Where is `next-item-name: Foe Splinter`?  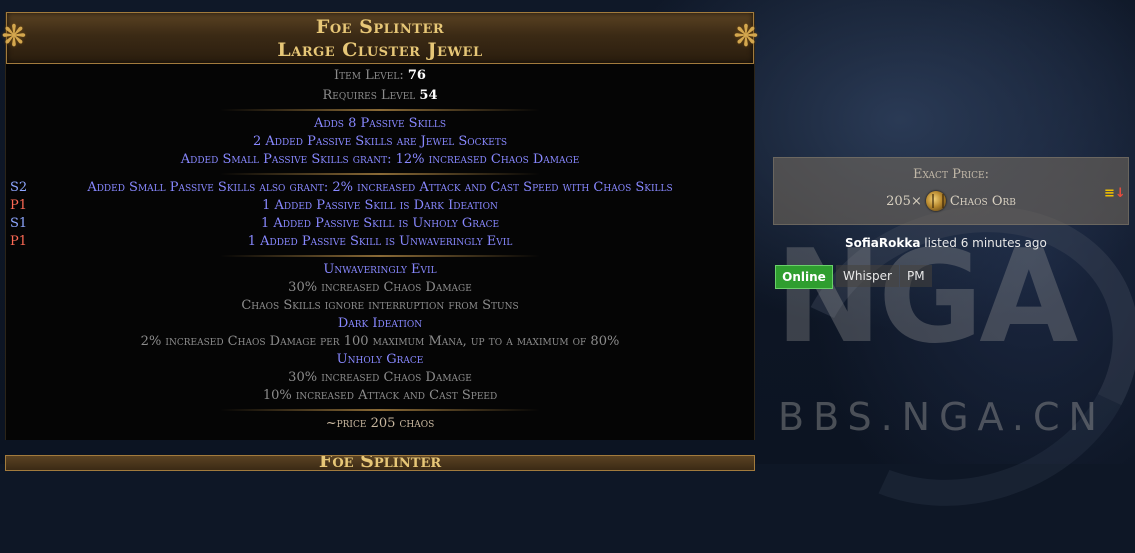 next-item-name: Foe Splinter is located at coordinates (380, 463).